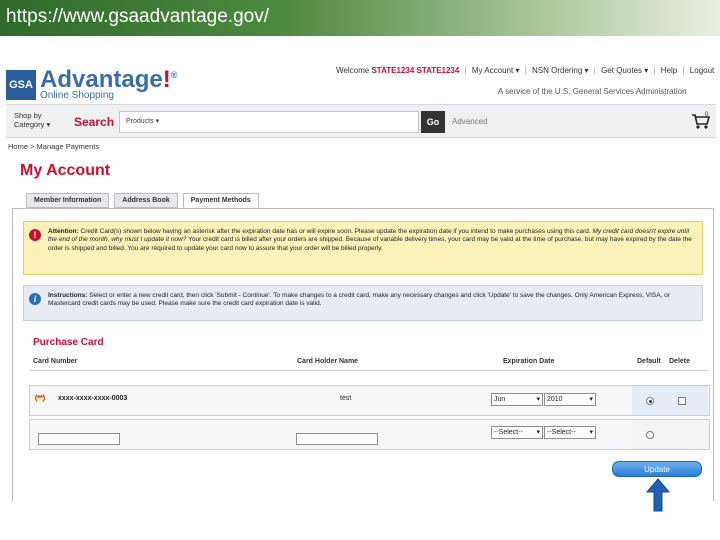 The image size is (720, 540). Describe the element at coordinates (500, 399) in the screenshot. I see `expiration-month-value: Jun` at that location.